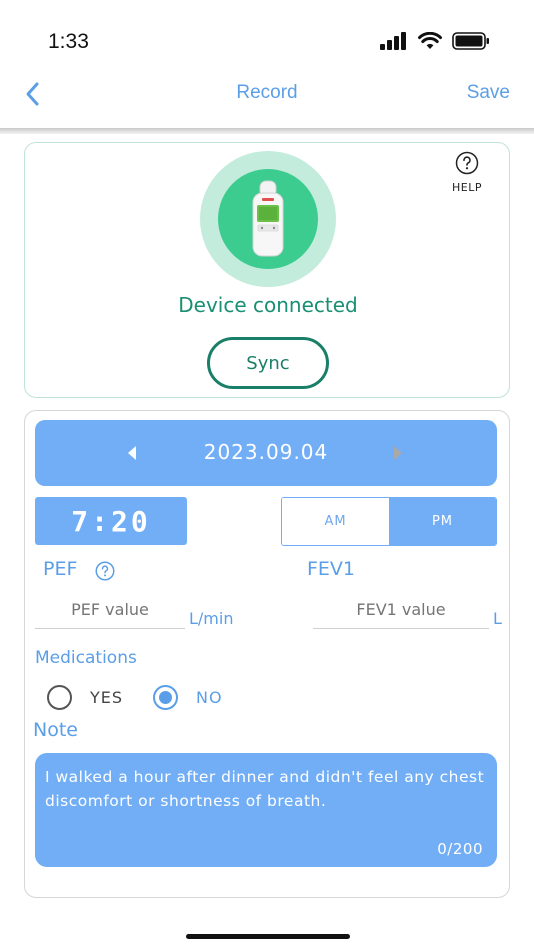 Image resolution: width=534 pixels, height=950 pixels. I want to click on medications-no-label: NO, so click(209, 697).